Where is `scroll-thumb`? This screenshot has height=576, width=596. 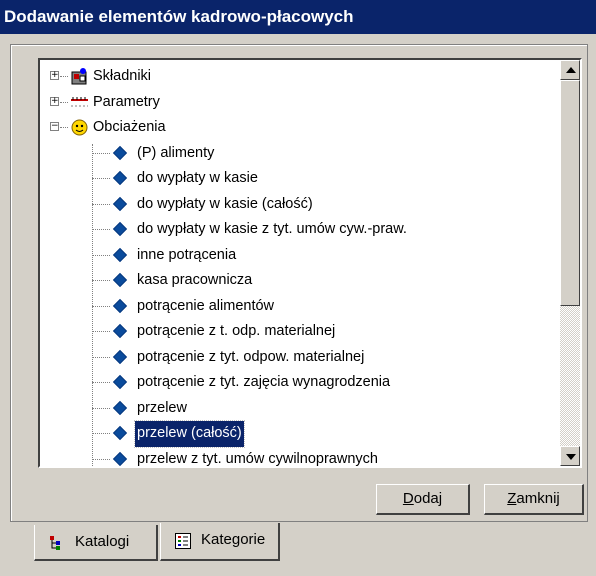 scroll-thumb is located at coordinates (570, 193).